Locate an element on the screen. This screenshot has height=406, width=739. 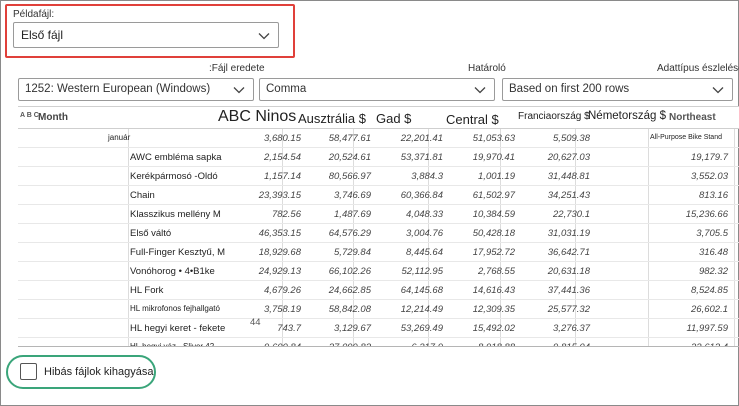
table-cell: 53,371.81 is located at coordinates (421, 157).